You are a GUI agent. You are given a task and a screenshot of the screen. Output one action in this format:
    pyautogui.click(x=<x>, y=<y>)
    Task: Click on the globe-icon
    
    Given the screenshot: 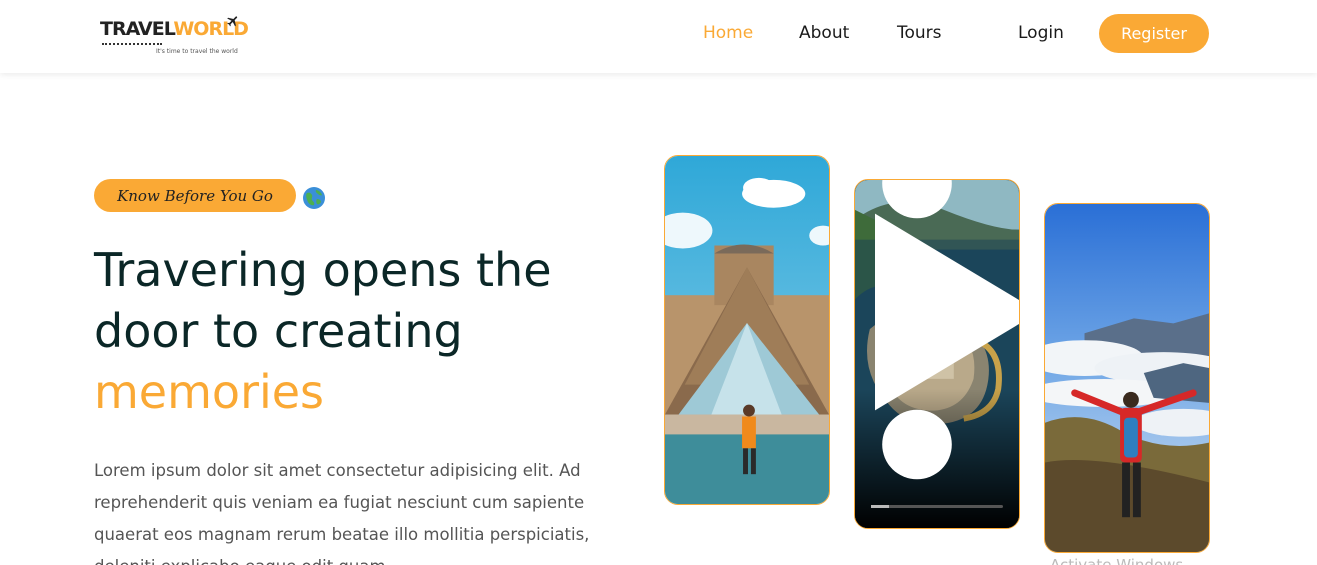 What is the action you would take?
    pyautogui.click(x=314, y=198)
    